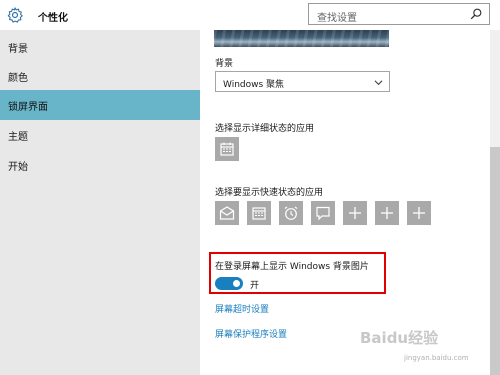 This screenshot has height=375, width=500. I want to click on background-dropdown-value: Windows 聚焦, so click(254, 85).